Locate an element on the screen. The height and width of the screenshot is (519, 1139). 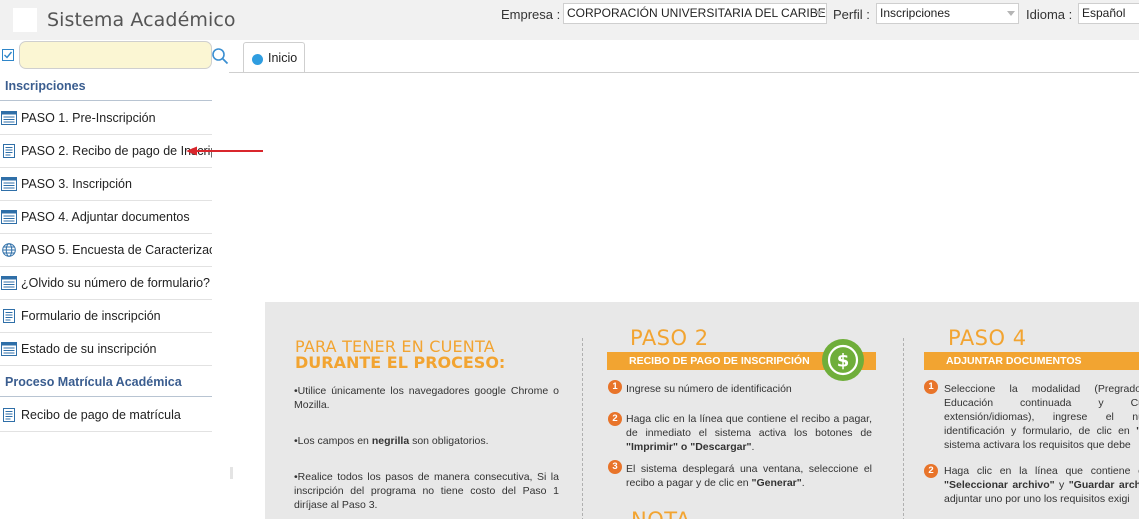
paso2-step1: Ingrese su número de identificación is located at coordinates (709, 389).